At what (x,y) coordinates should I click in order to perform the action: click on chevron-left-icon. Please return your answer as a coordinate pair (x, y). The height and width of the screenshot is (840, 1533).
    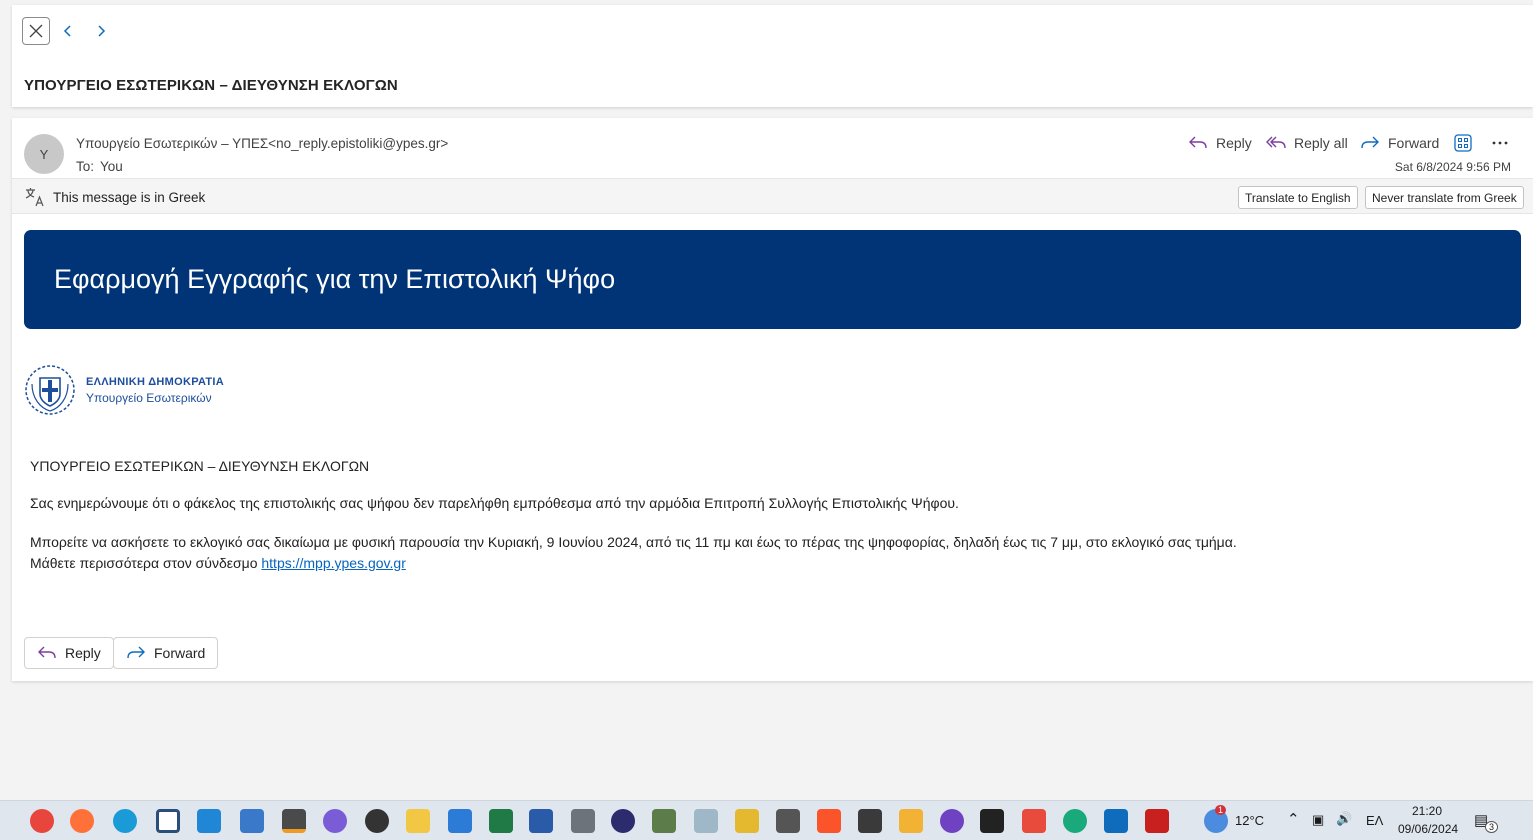
    Looking at the image, I should click on (67, 31).